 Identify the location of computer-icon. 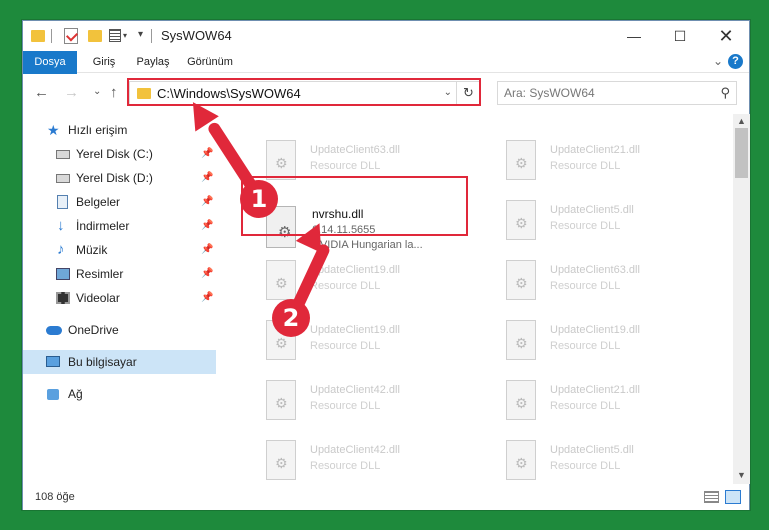
(53, 361).